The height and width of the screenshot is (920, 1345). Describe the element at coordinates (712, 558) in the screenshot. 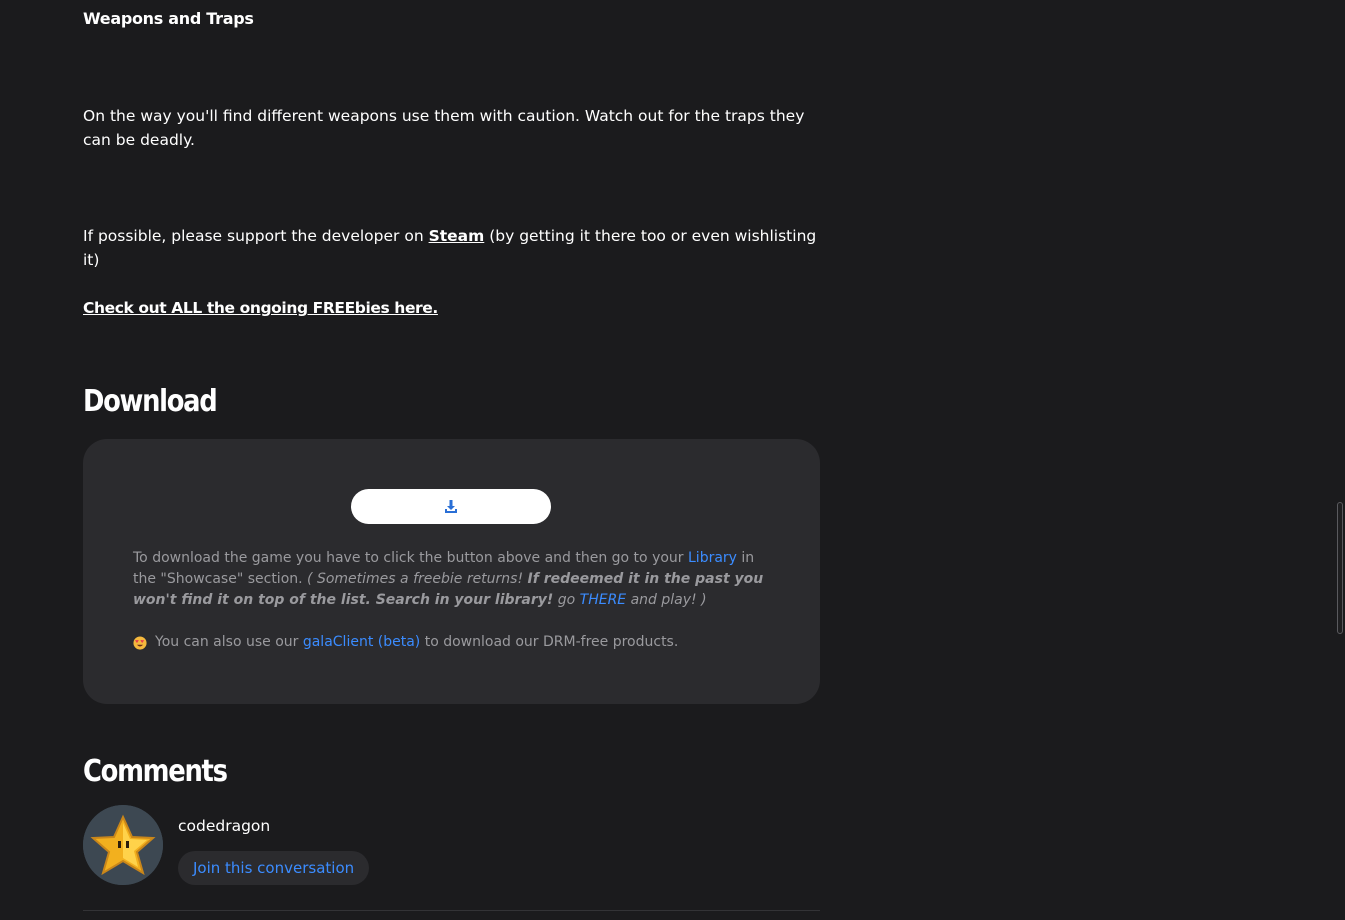

I see `library-link: Library` at that location.